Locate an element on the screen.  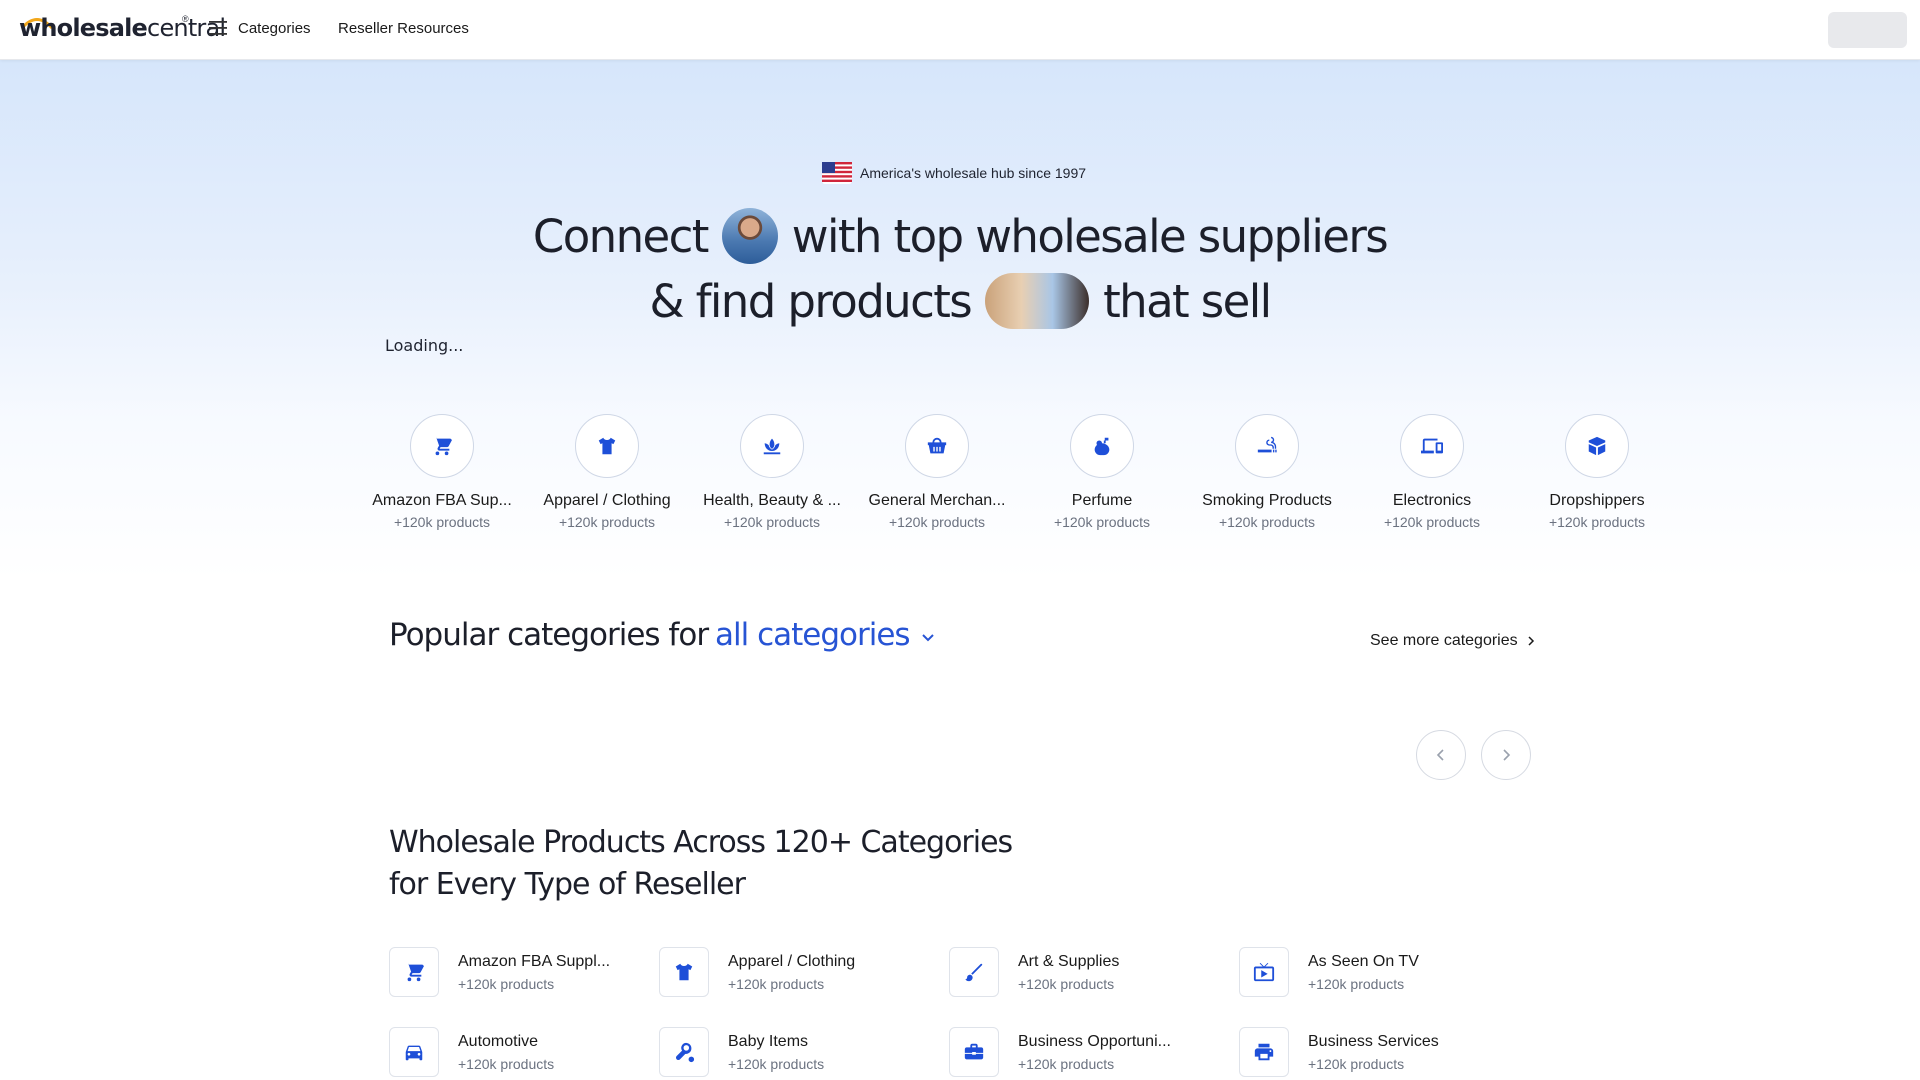
category-filter-dropdown: all categories is located at coordinates (825, 635).